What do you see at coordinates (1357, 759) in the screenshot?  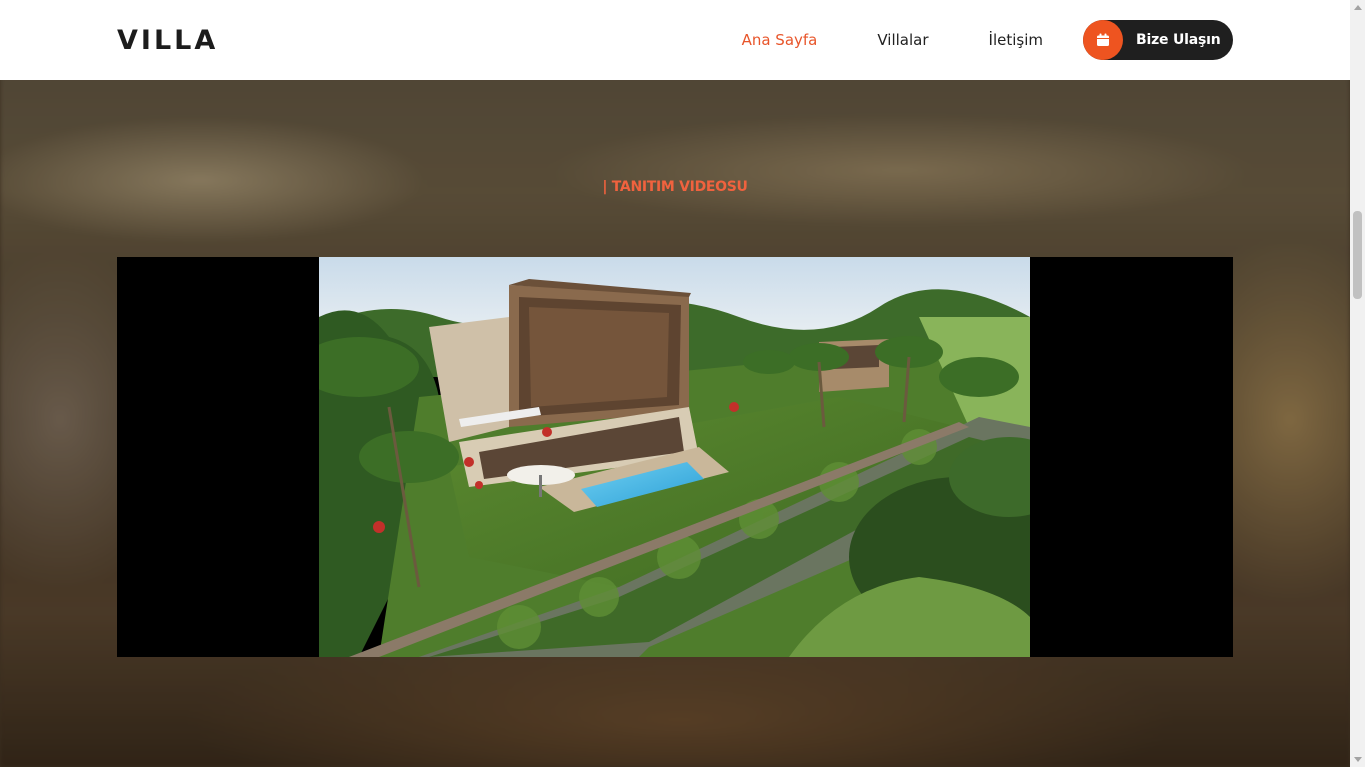 I see `scroll-down-arrow-icon` at bounding box center [1357, 759].